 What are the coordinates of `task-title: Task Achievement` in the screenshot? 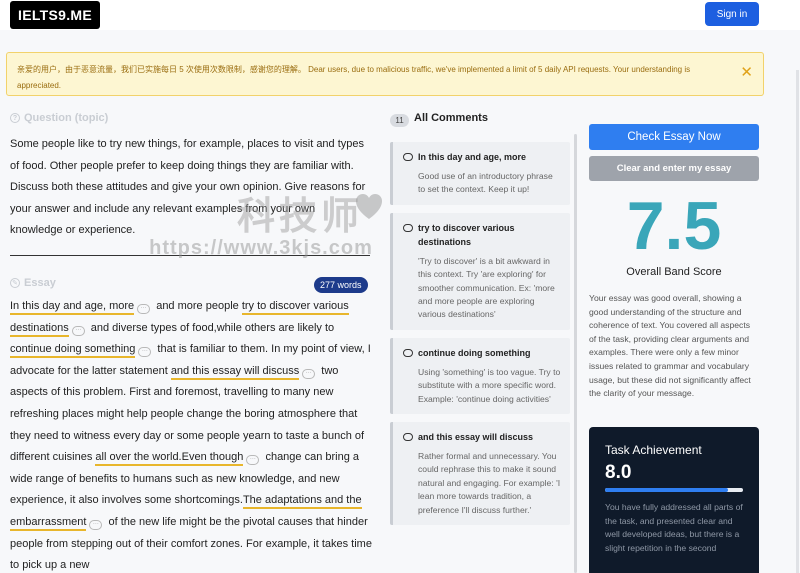 It's located at (653, 450).